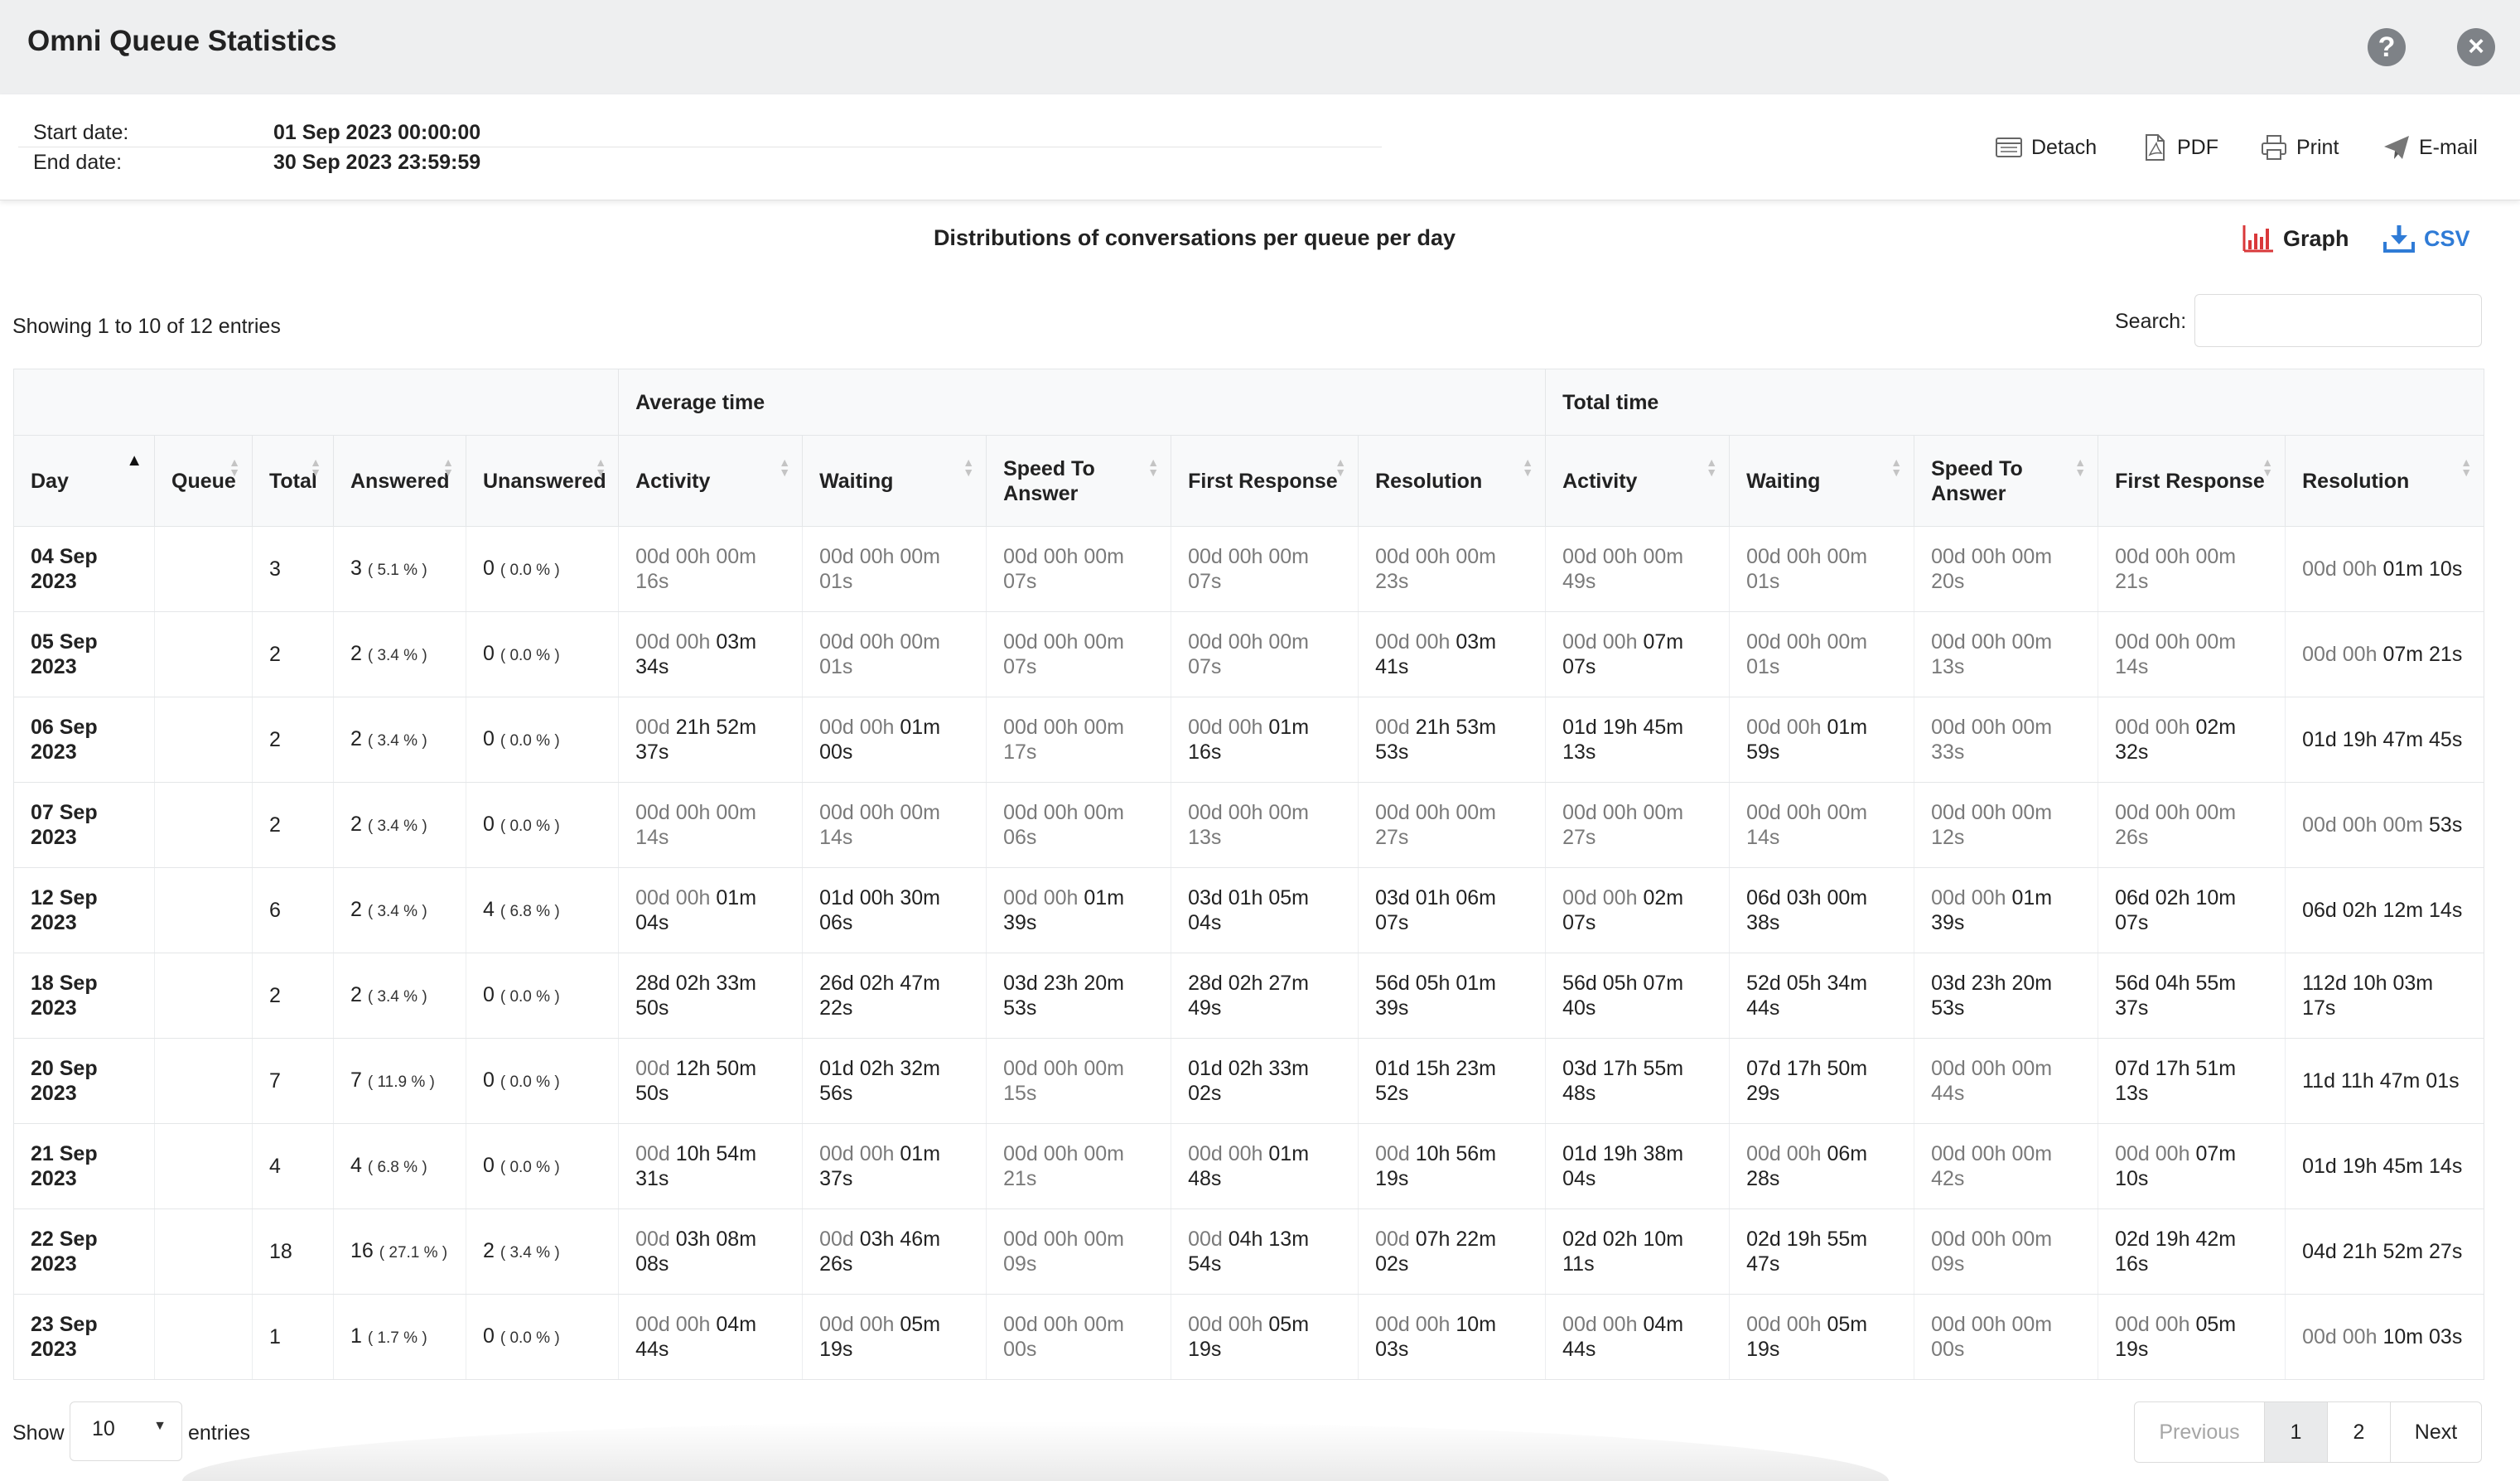  Describe the element at coordinates (293, 481) in the screenshot. I see `column-header-total: Total ▲ ▼` at that location.